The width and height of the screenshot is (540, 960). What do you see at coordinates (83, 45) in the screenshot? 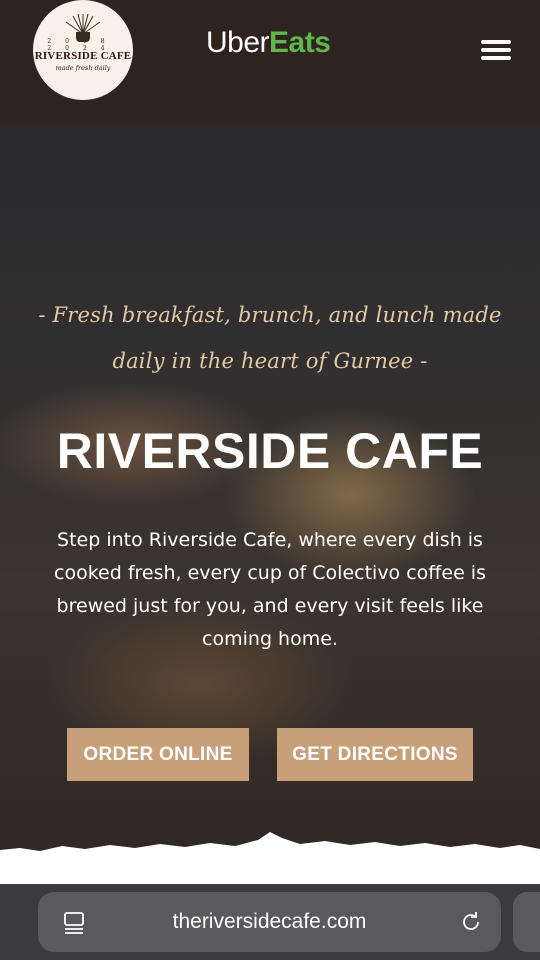
I see `logo-years: 2018 2024` at bounding box center [83, 45].